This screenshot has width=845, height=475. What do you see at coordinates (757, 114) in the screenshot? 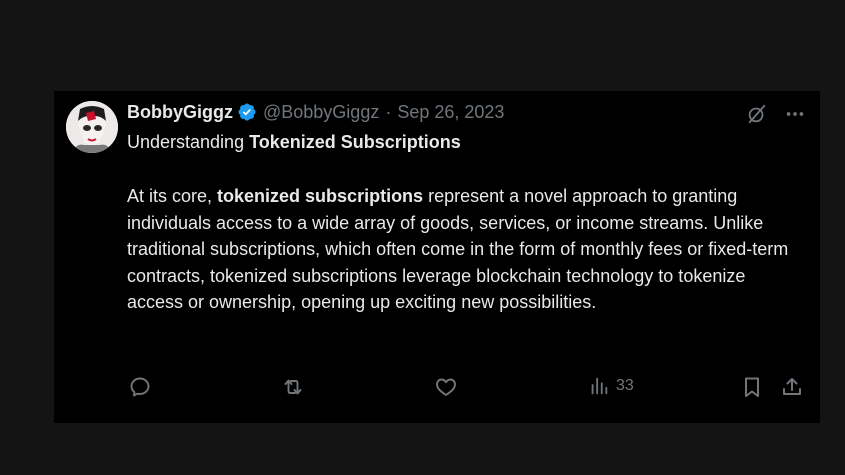
I see `grok-icon` at bounding box center [757, 114].